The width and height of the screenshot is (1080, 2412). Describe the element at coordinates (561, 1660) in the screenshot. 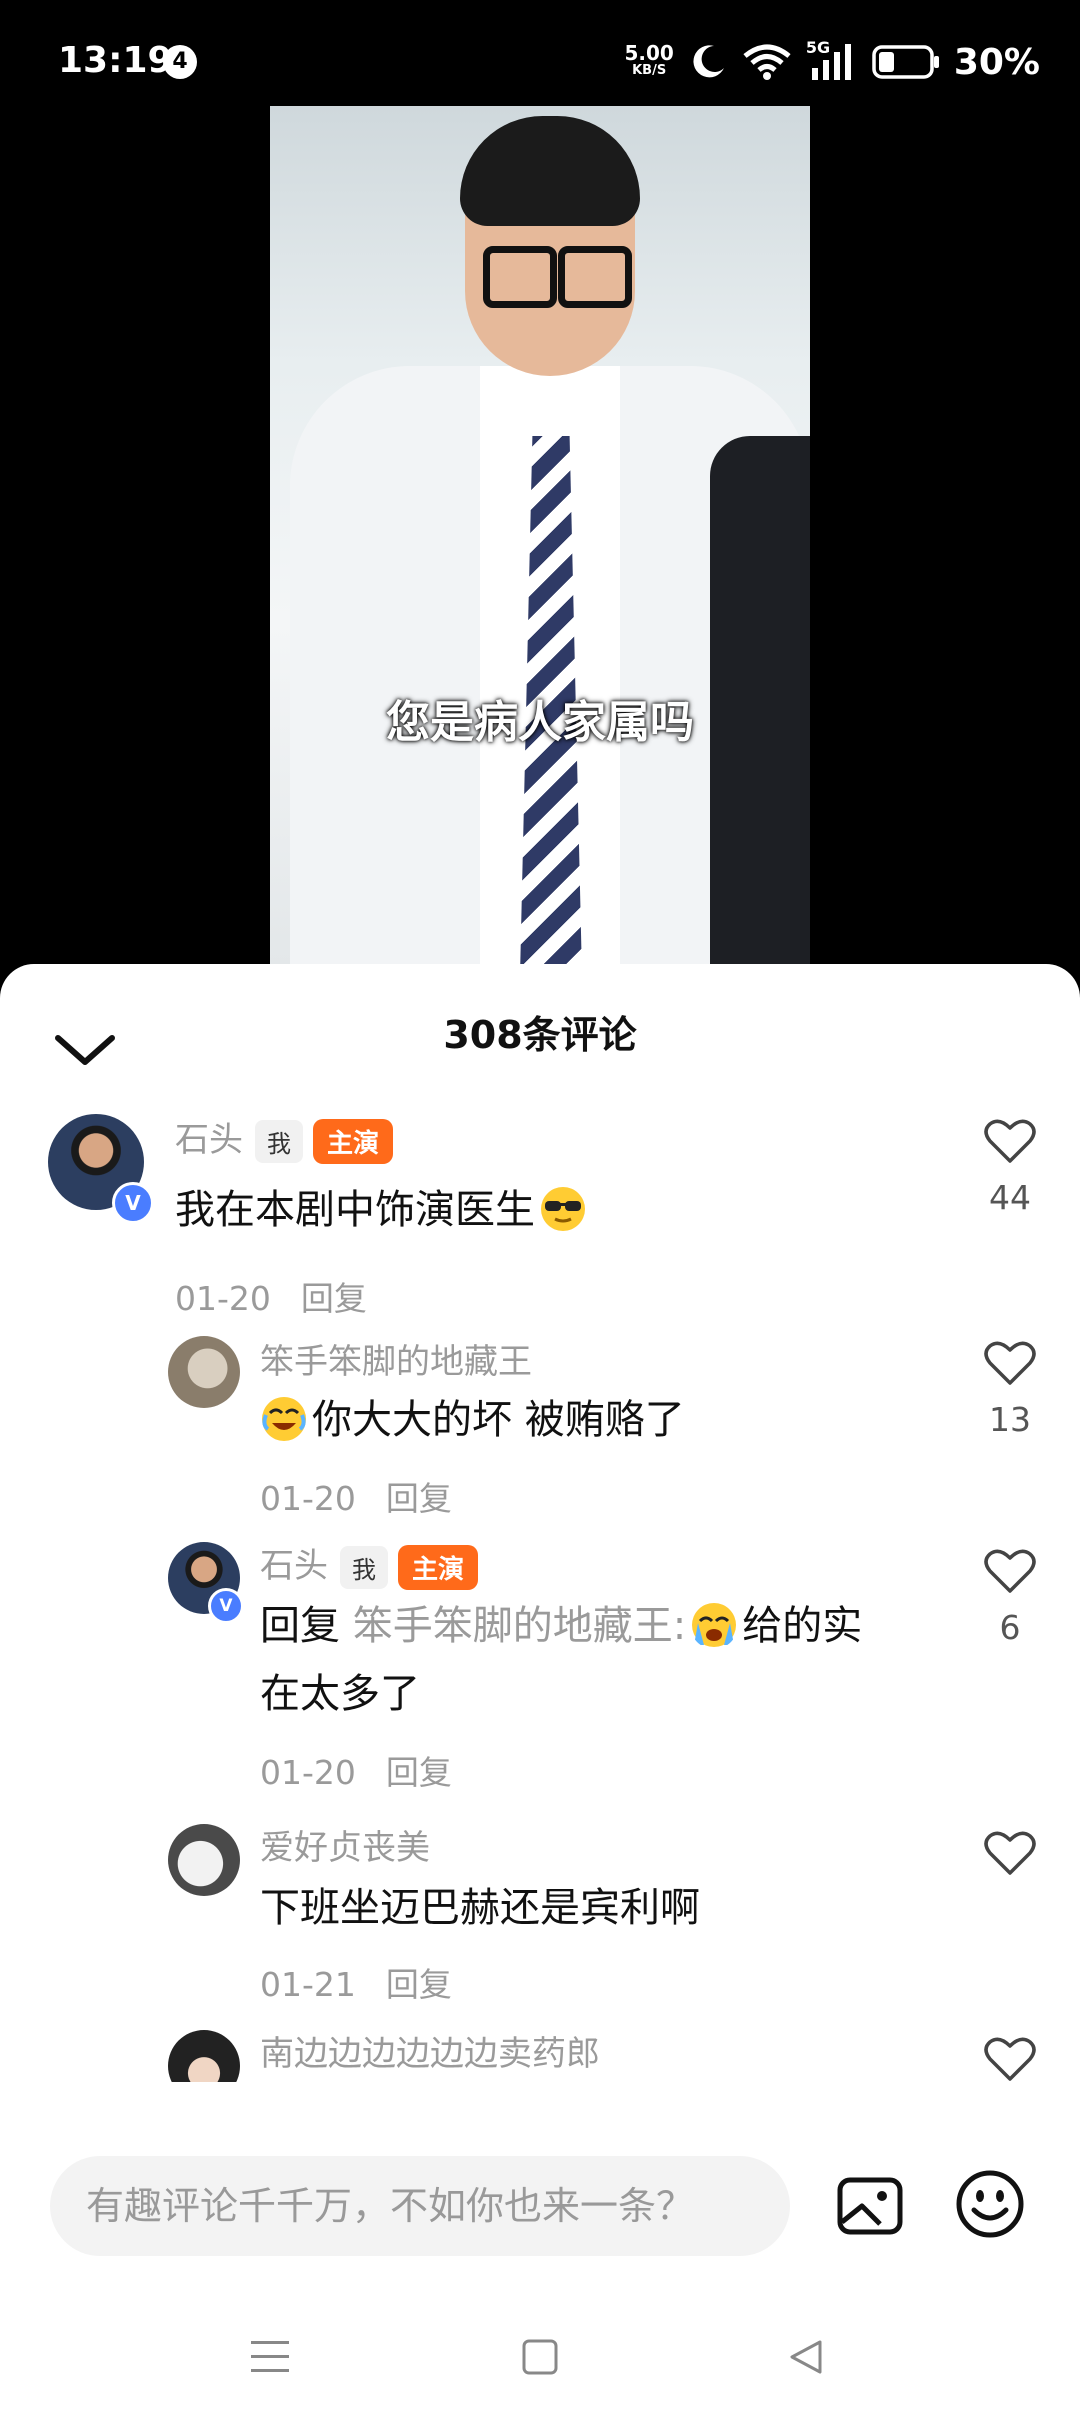

I see `comment-text: 回复 笨手笨脚的地藏王: 给的实 在太多了` at that location.